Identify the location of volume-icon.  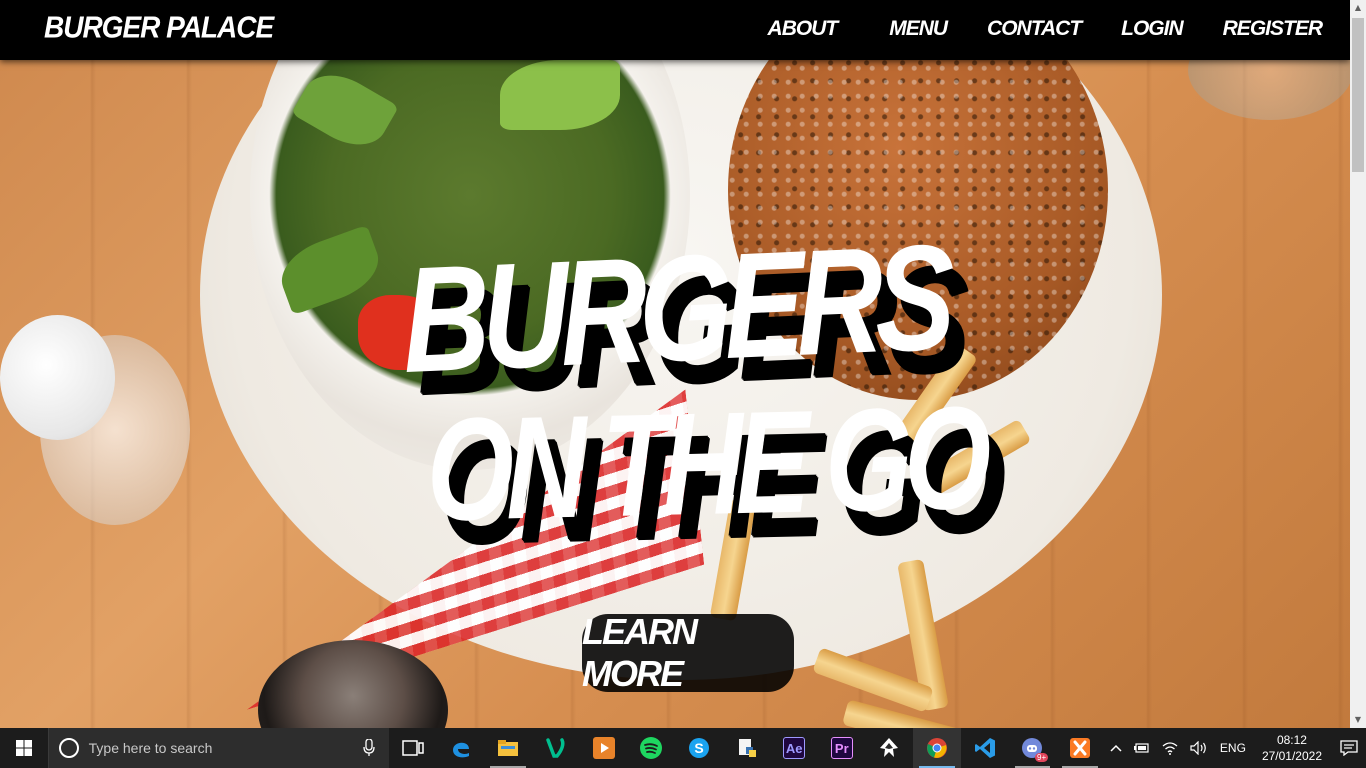
(1199, 748).